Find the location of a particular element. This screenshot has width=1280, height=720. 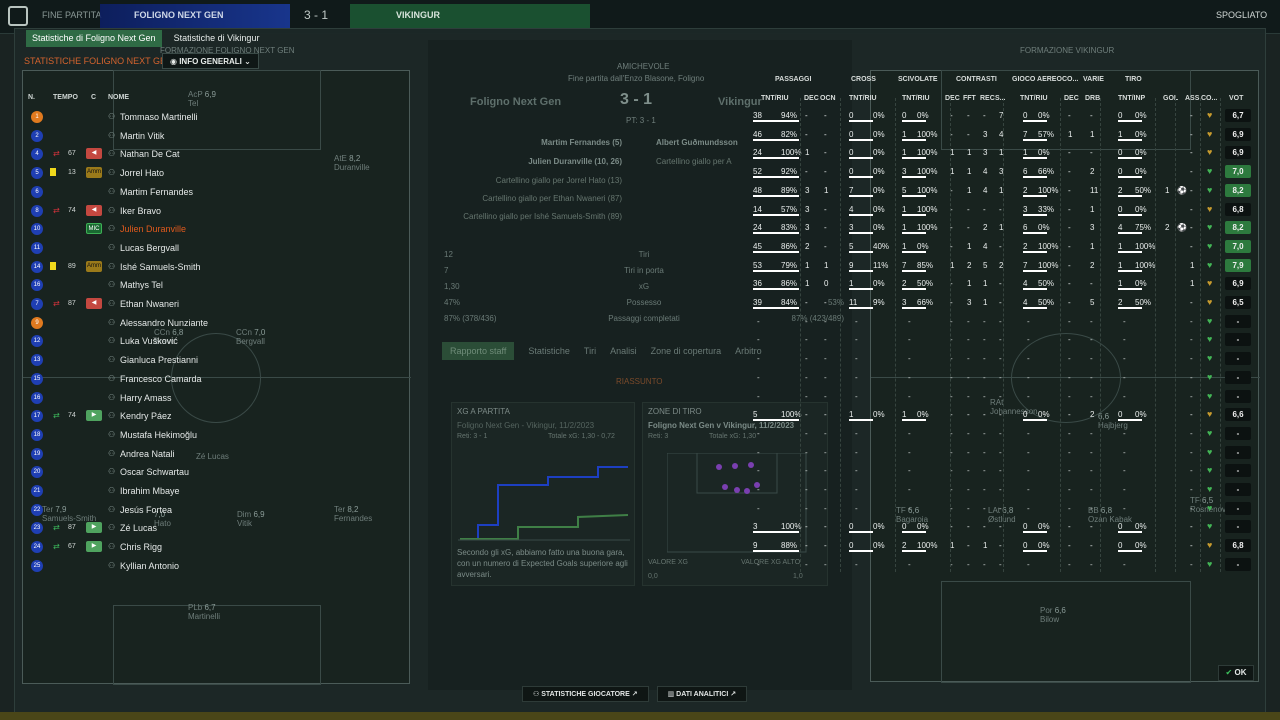

roster-row: 16 ⚇ Harry Amass is located at coordinates (219, 398).